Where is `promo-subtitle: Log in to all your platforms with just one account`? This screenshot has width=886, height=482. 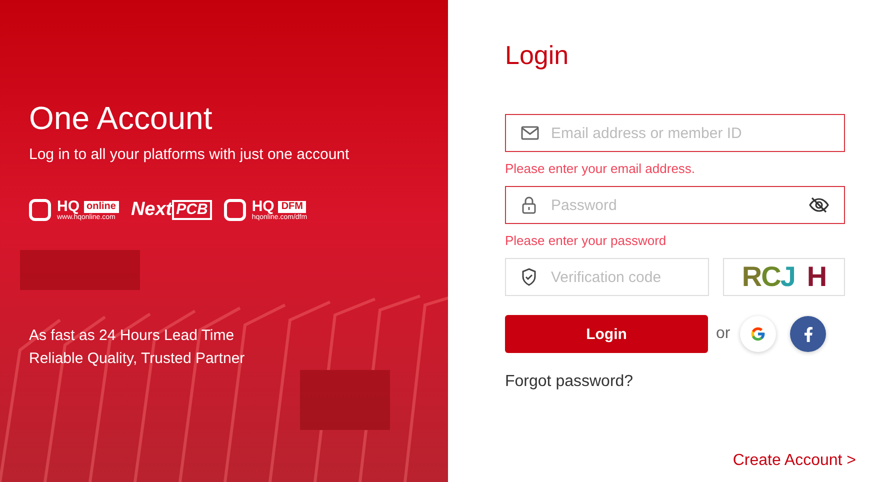
promo-subtitle: Log in to all your platforms with just one account is located at coordinates (189, 154).